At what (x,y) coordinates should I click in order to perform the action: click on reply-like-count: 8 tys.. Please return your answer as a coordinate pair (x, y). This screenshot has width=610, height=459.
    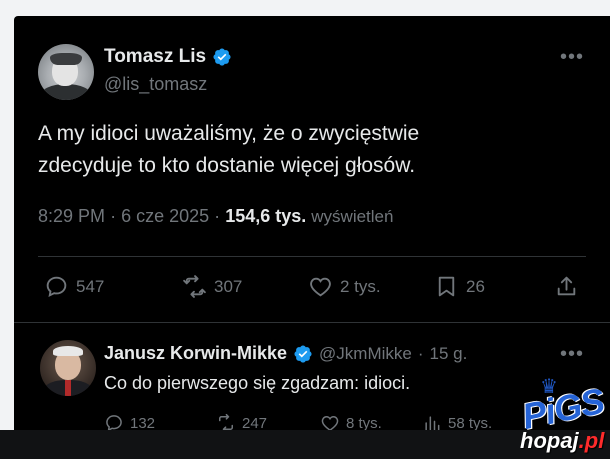
    Looking at the image, I should click on (364, 422).